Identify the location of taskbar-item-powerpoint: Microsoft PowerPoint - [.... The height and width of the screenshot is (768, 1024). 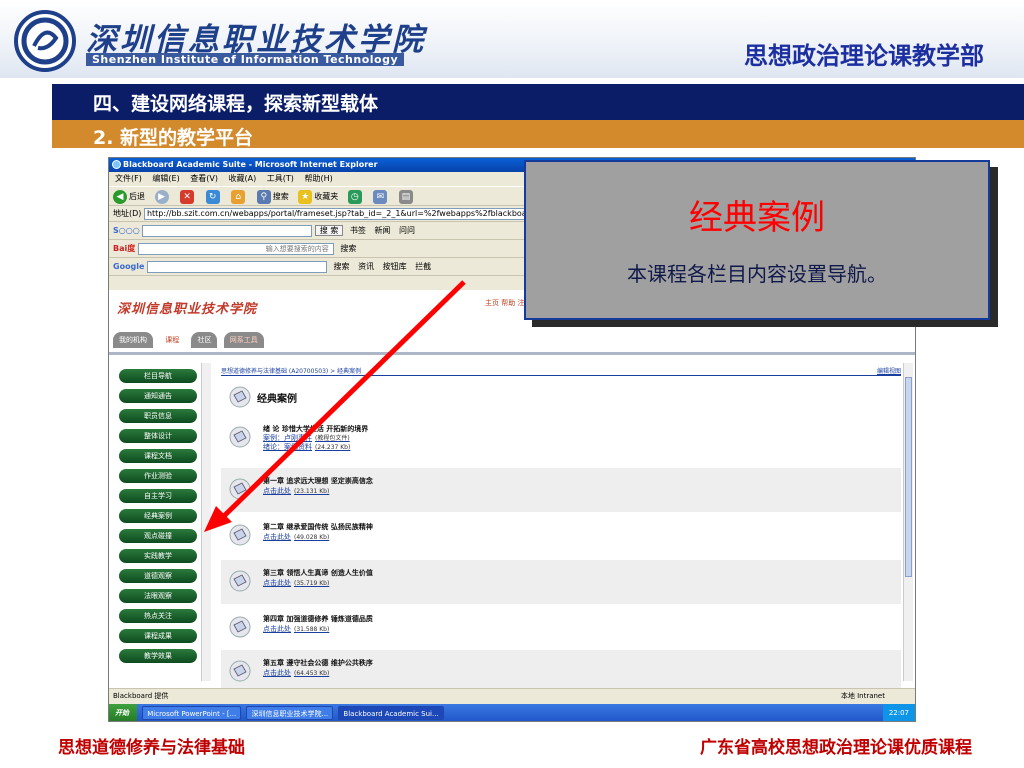
(192, 713).